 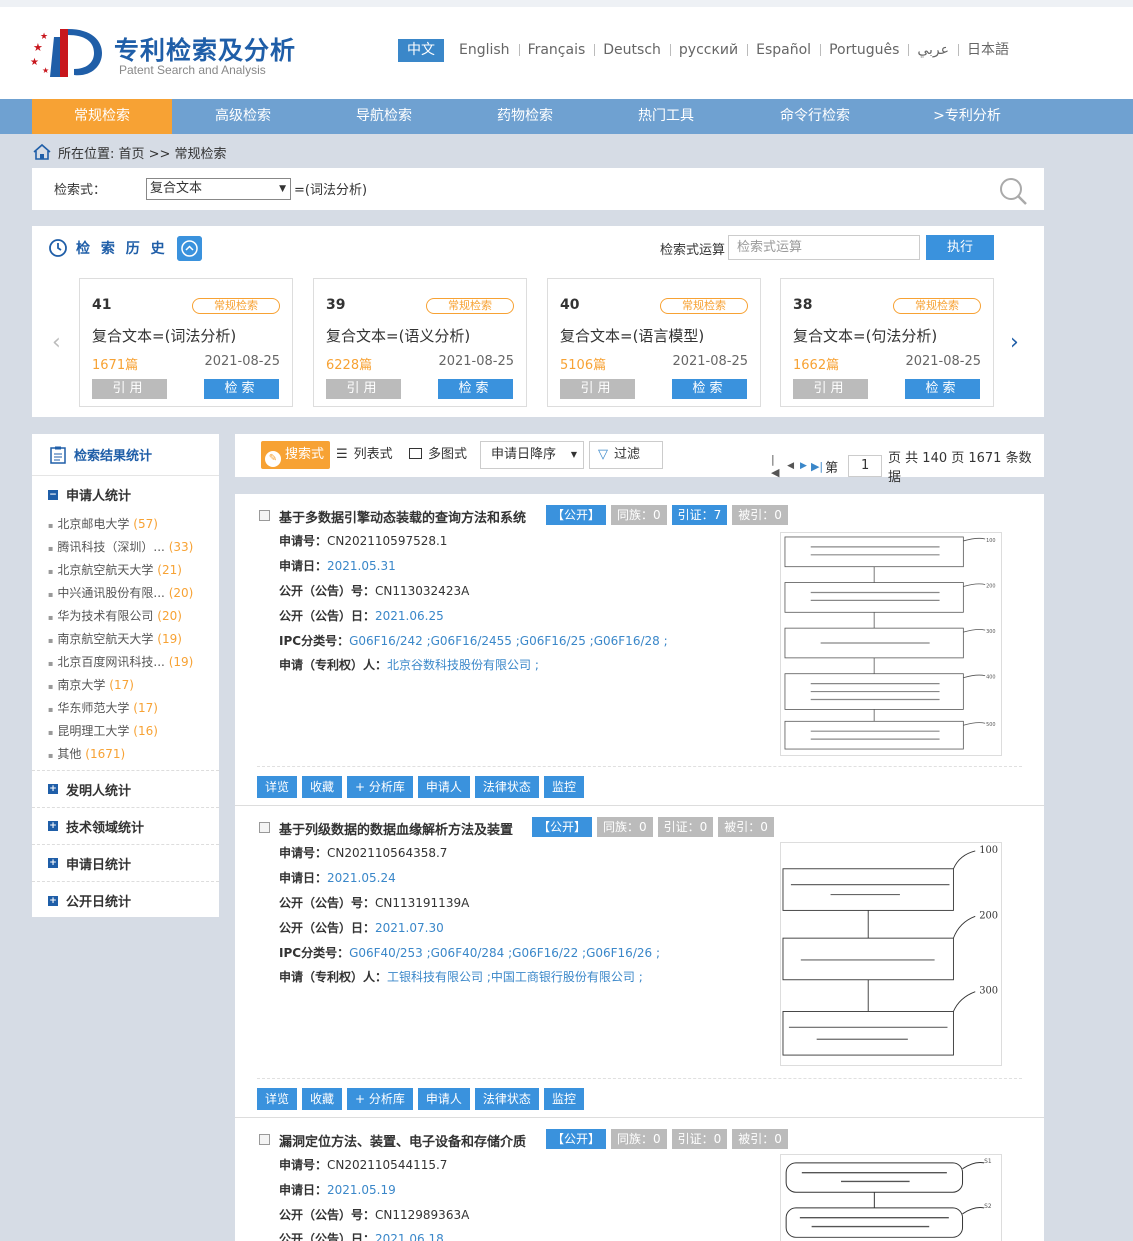 What do you see at coordinates (626, 455) in the screenshot?
I see `filter-button: ▽ 过滤` at bounding box center [626, 455].